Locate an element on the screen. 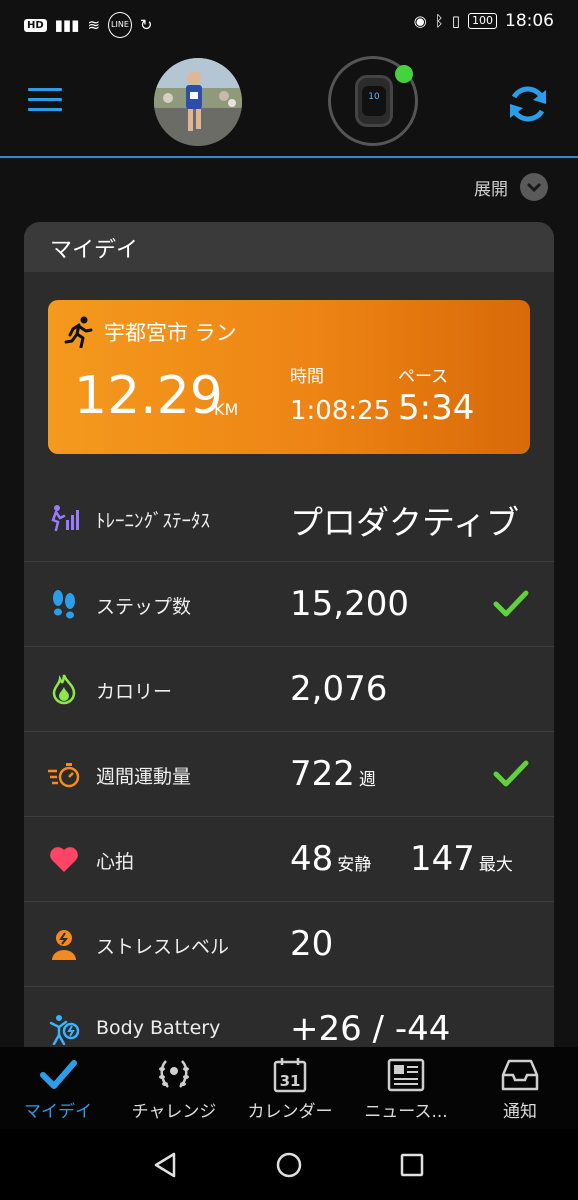 This screenshot has height=1200, width=578. status-right: ◉ ᛒ ▯ 100 18:06 is located at coordinates (484, 21).